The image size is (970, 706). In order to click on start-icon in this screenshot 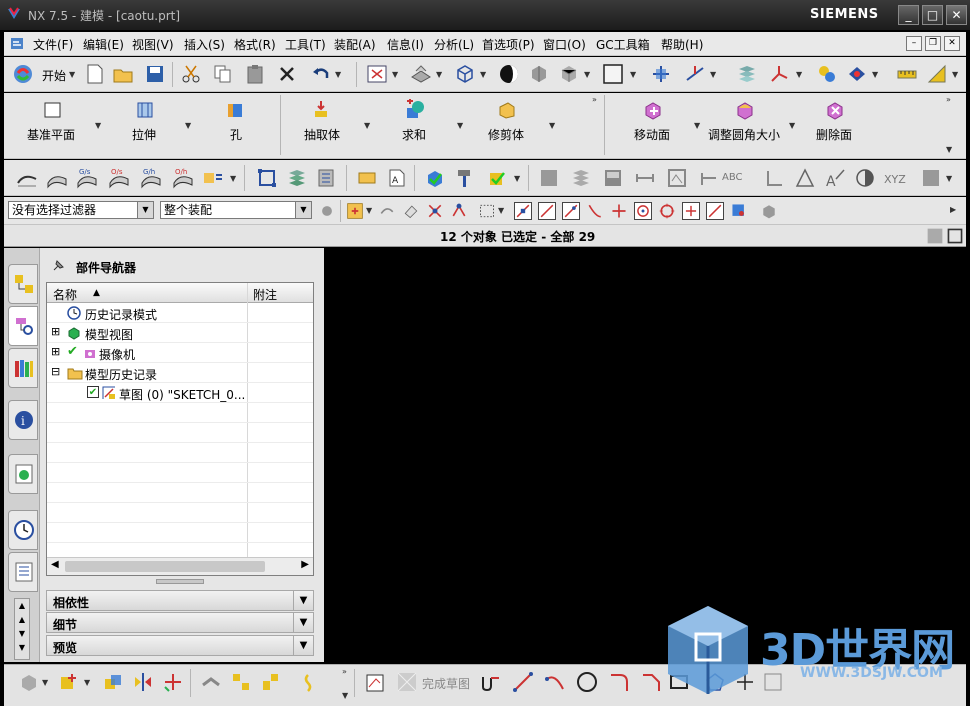, I will do `click(23, 74)`.